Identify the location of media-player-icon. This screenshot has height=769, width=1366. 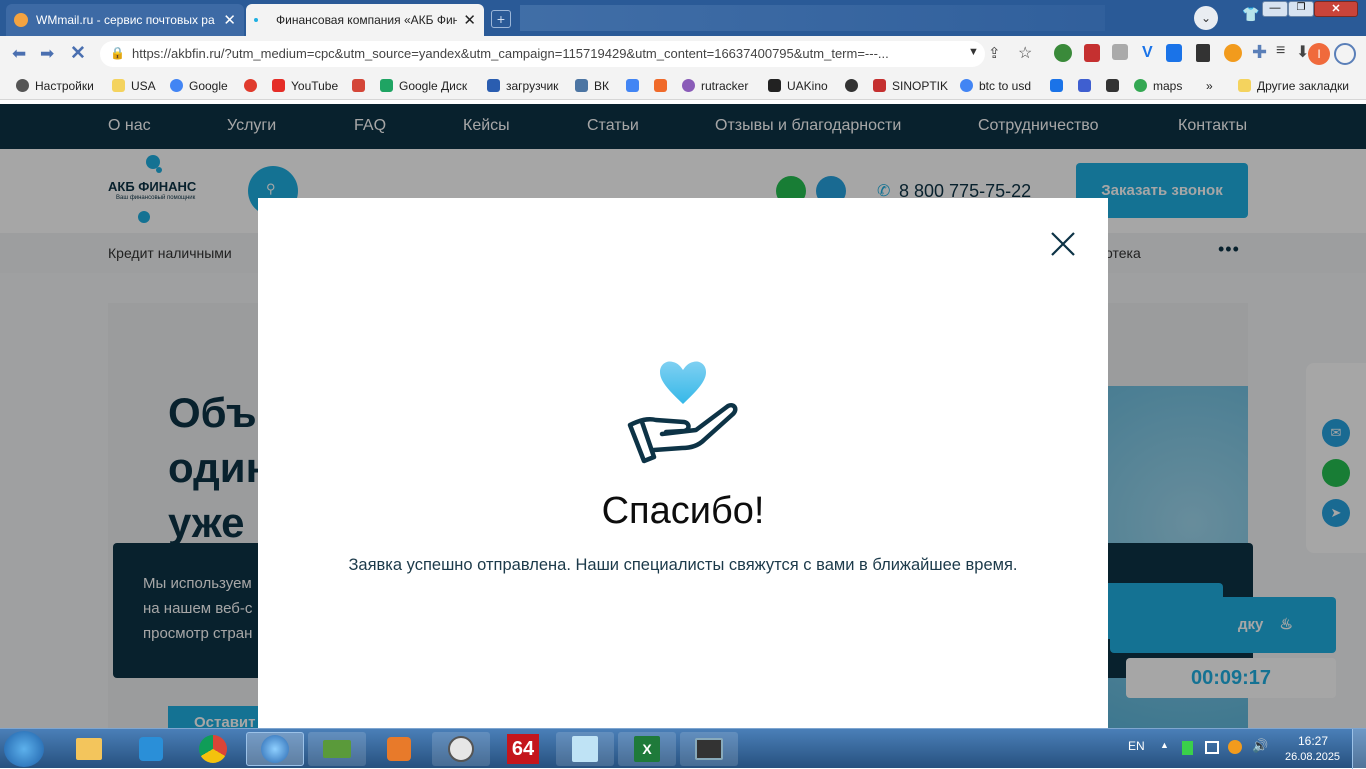
(399, 749).